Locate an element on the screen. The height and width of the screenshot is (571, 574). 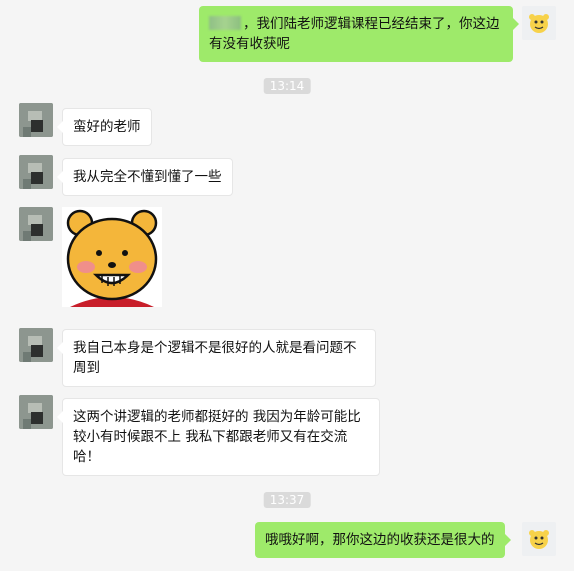
message-bubble-incoming: 我自己本身是个逻辑不是很好的人就是看问题不周到 is located at coordinates (216, 358).